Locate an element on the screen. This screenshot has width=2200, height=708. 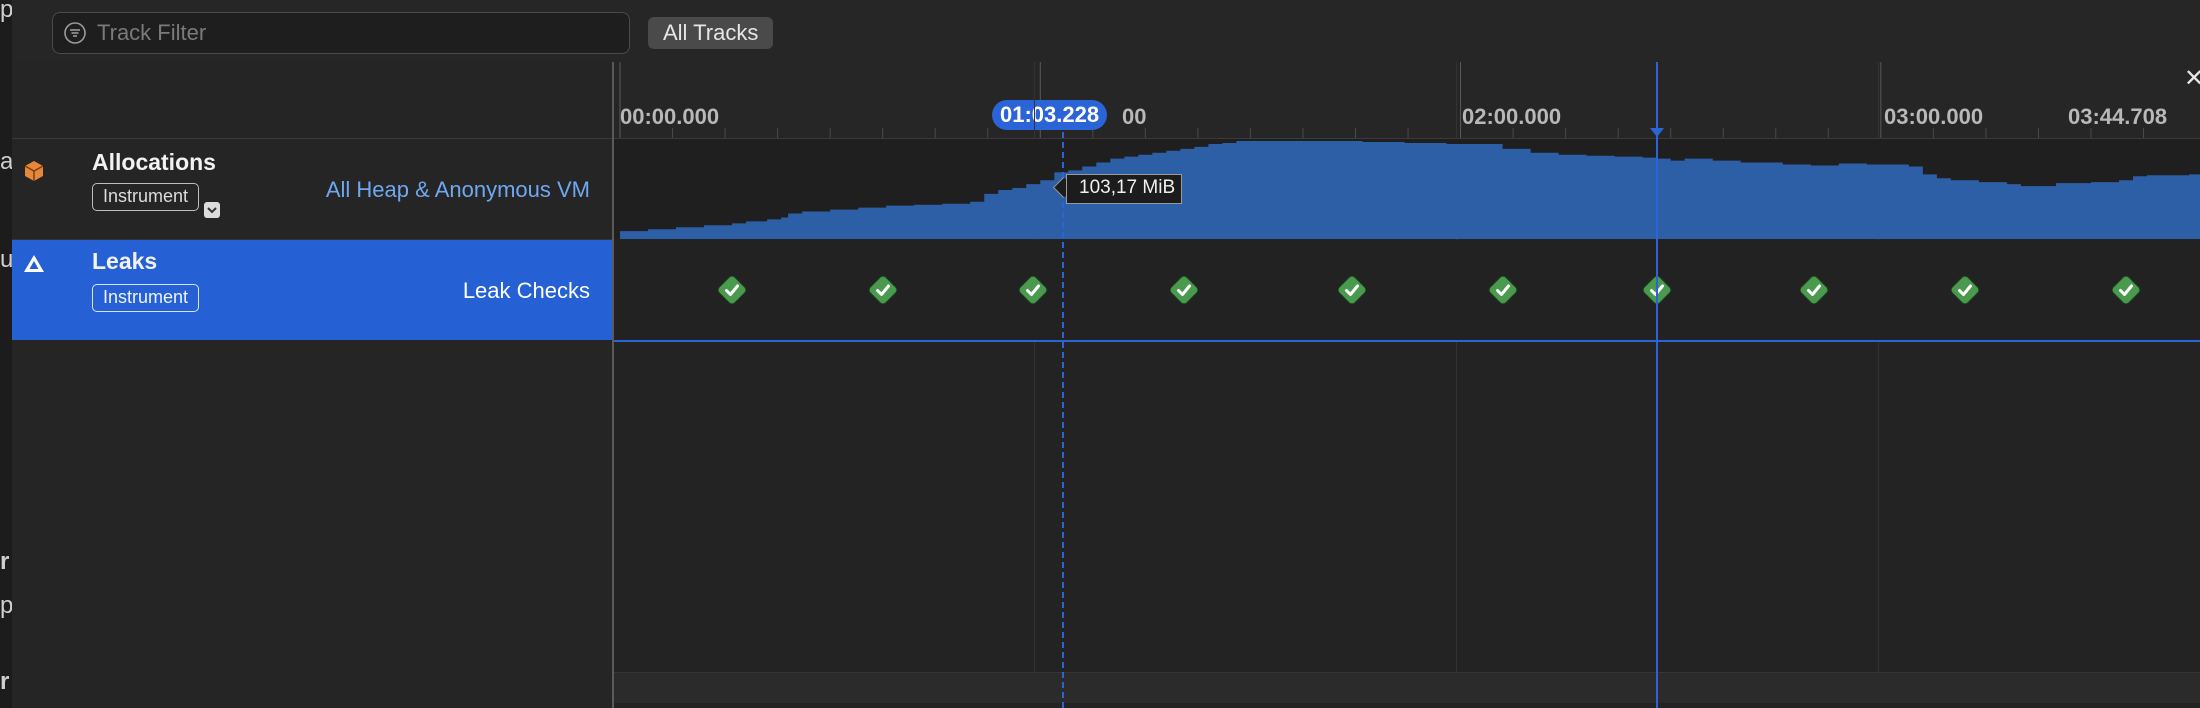
playhead-time-label: 01:03.228 is located at coordinates (1050, 115).